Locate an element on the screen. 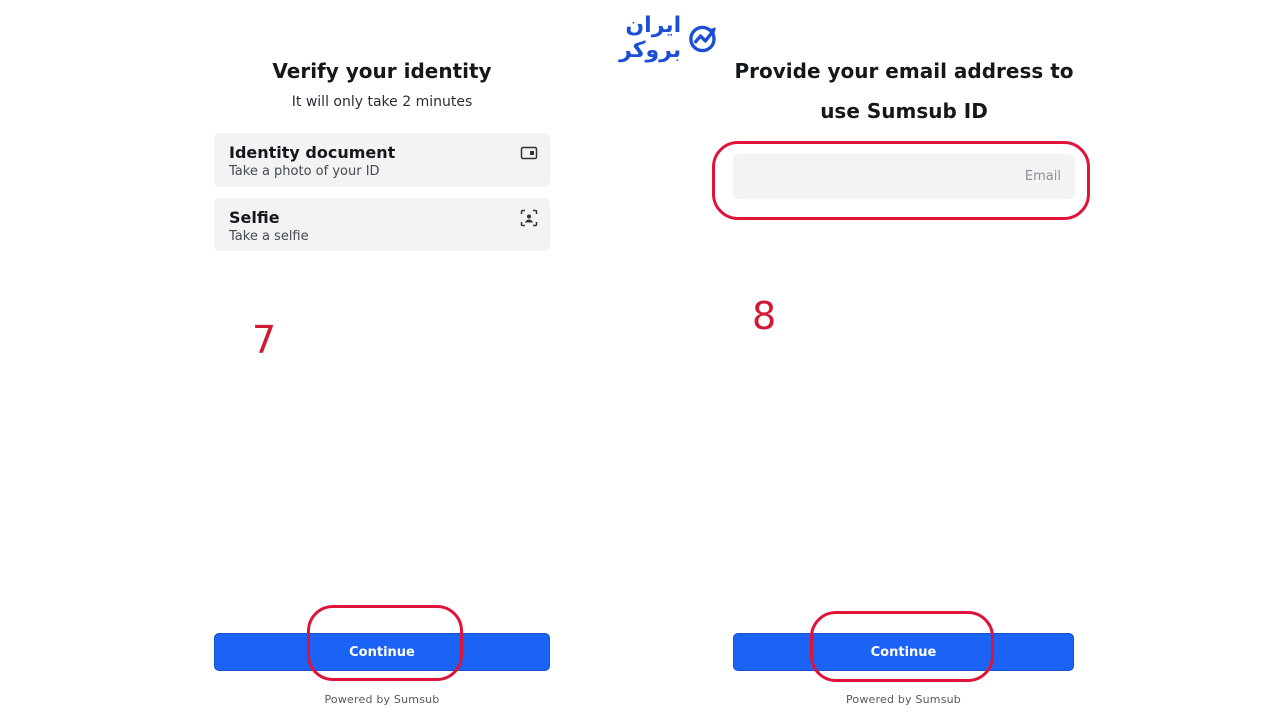  page-subtitle: It will only take 2 minutes is located at coordinates (382, 102).